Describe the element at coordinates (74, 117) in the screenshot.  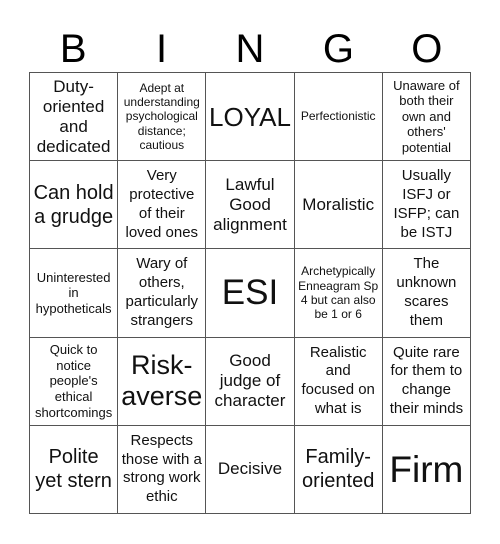
I see `bingo-cell: Duty-oriented and dedicated` at that location.